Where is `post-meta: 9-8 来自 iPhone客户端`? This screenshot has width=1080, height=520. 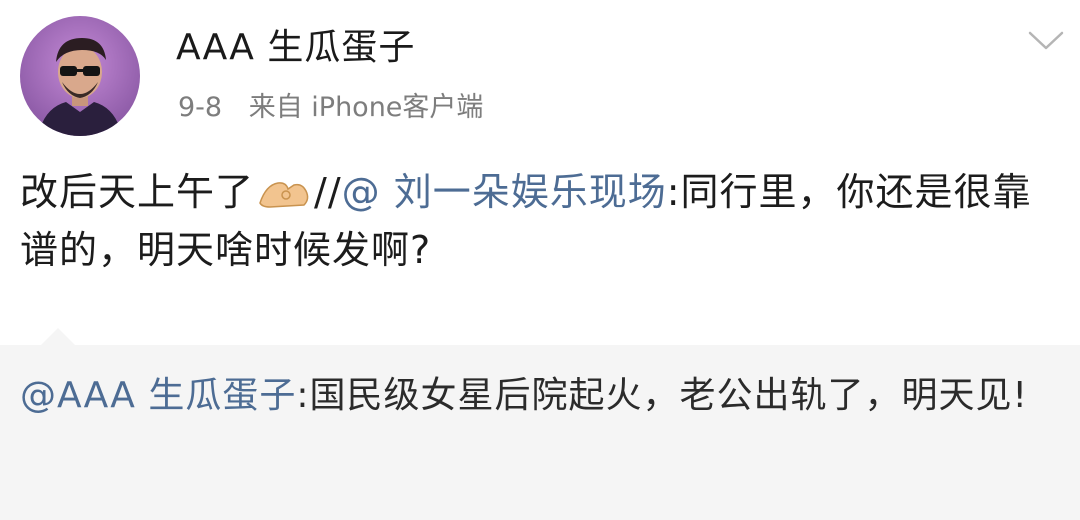 post-meta: 9-8 来自 iPhone客户端 is located at coordinates (330, 108).